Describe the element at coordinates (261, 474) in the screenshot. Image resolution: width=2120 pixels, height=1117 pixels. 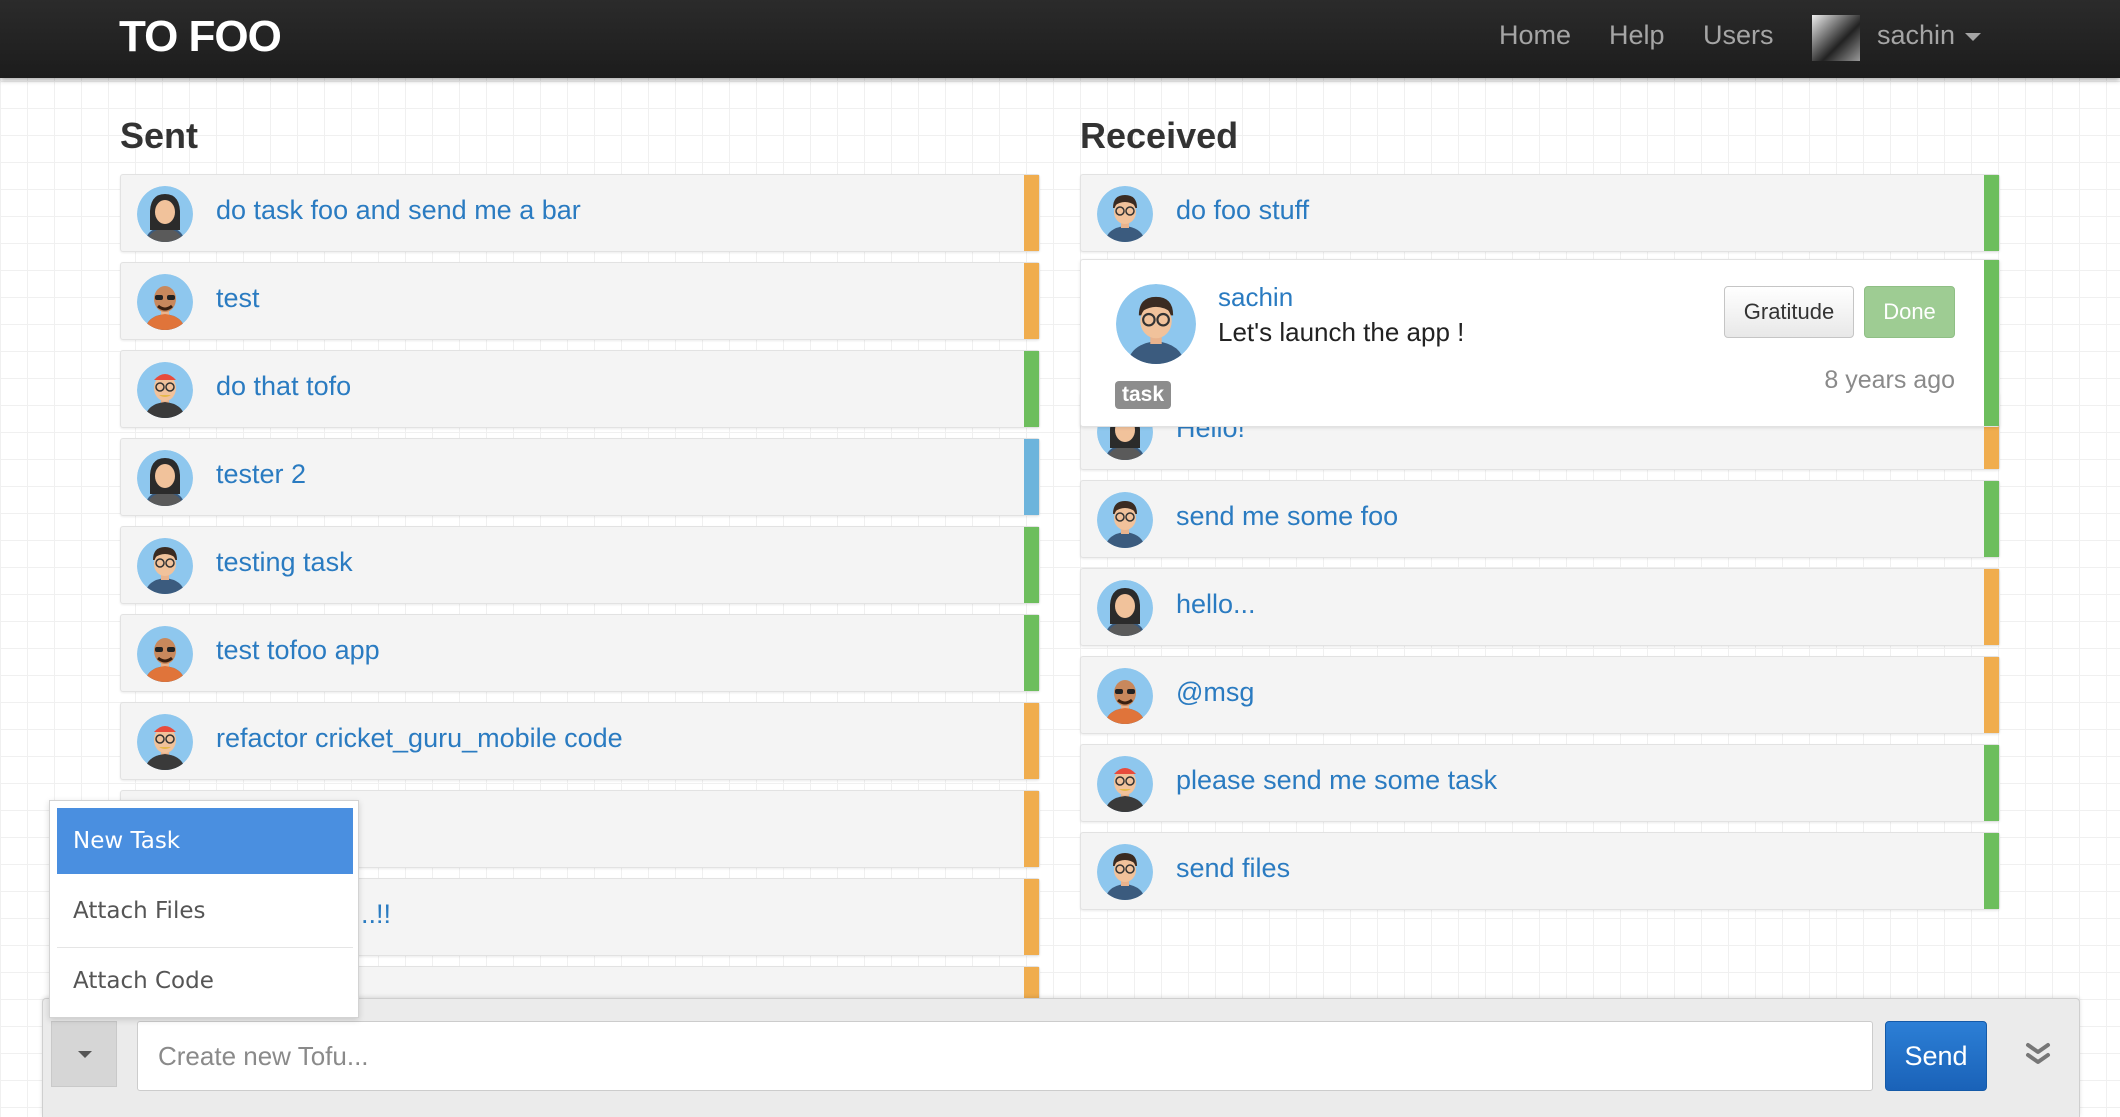
I see `tofu-title: tester 2` at that location.